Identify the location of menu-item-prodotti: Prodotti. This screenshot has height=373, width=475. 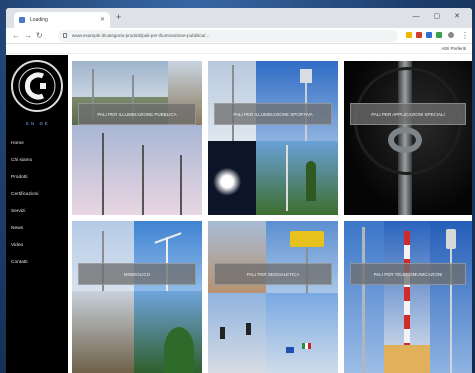
(19, 177).